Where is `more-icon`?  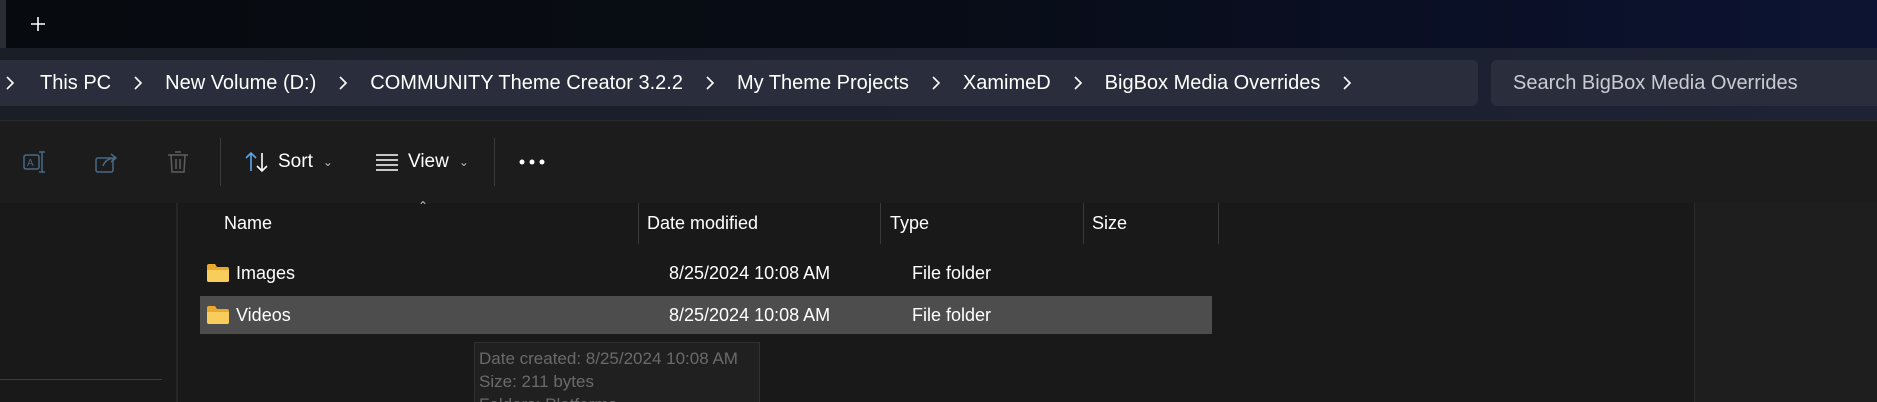
more-icon is located at coordinates (532, 162).